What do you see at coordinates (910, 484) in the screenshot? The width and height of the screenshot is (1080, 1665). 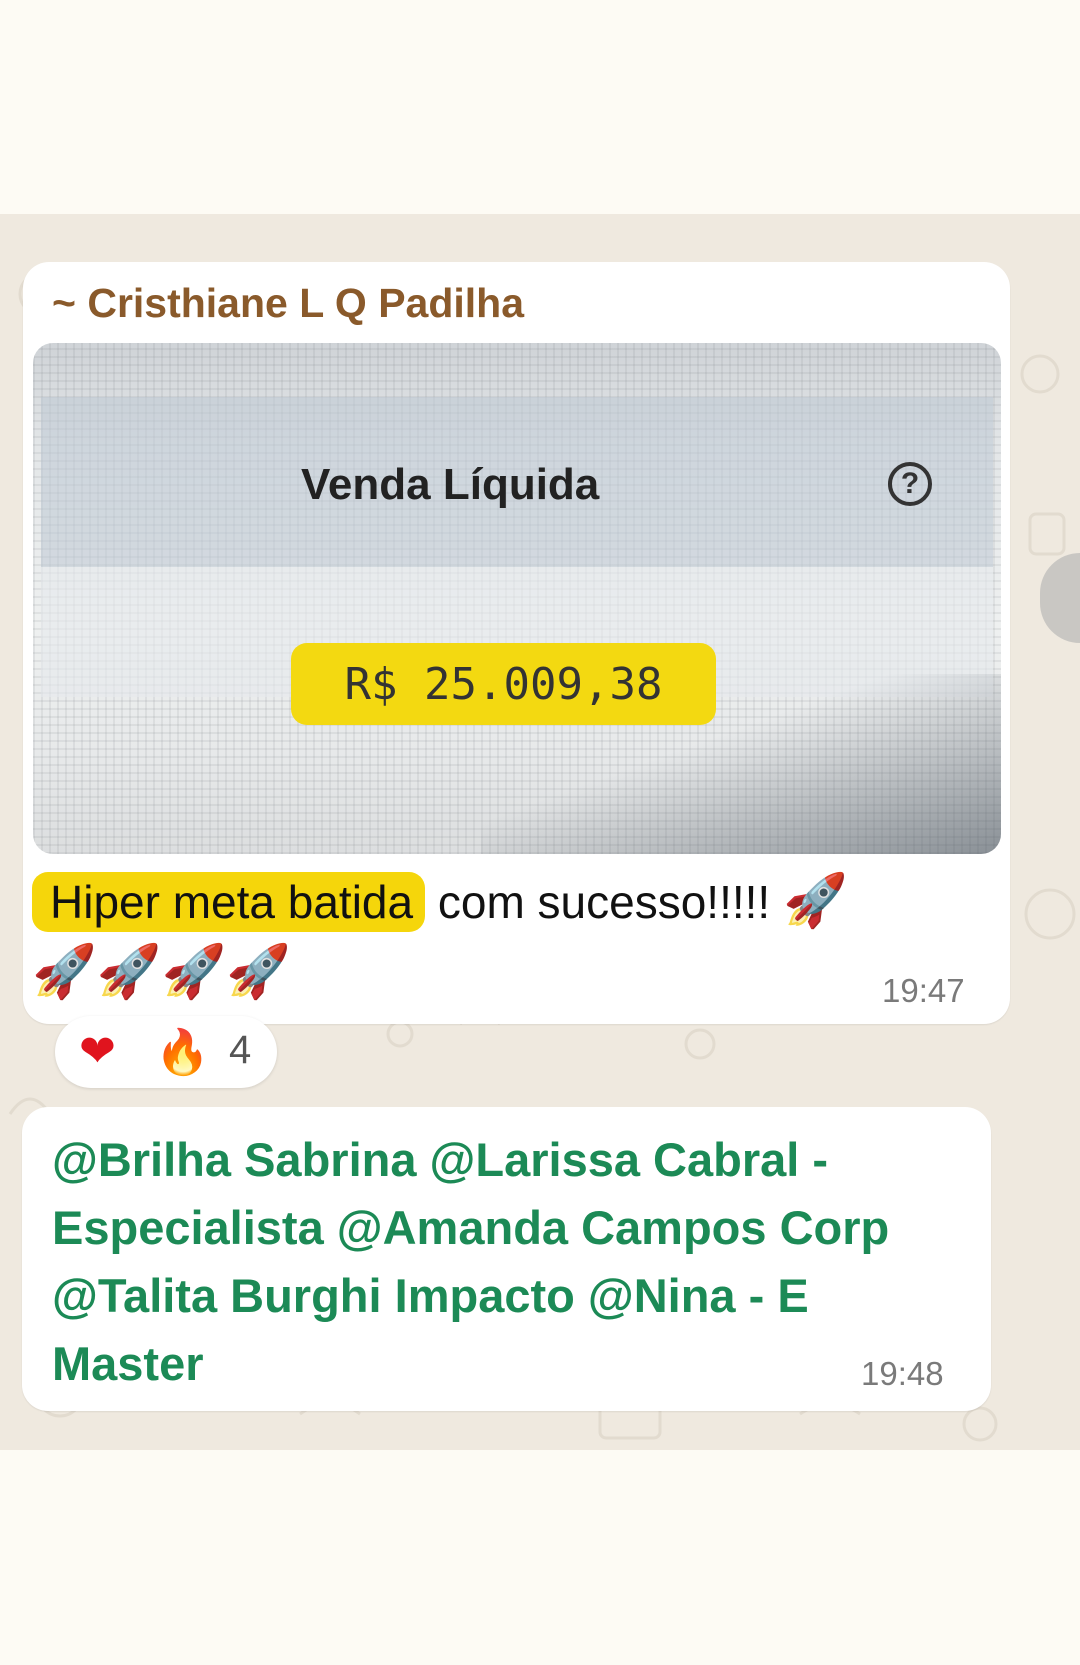 I see `help-icon: ?` at bounding box center [910, 484].